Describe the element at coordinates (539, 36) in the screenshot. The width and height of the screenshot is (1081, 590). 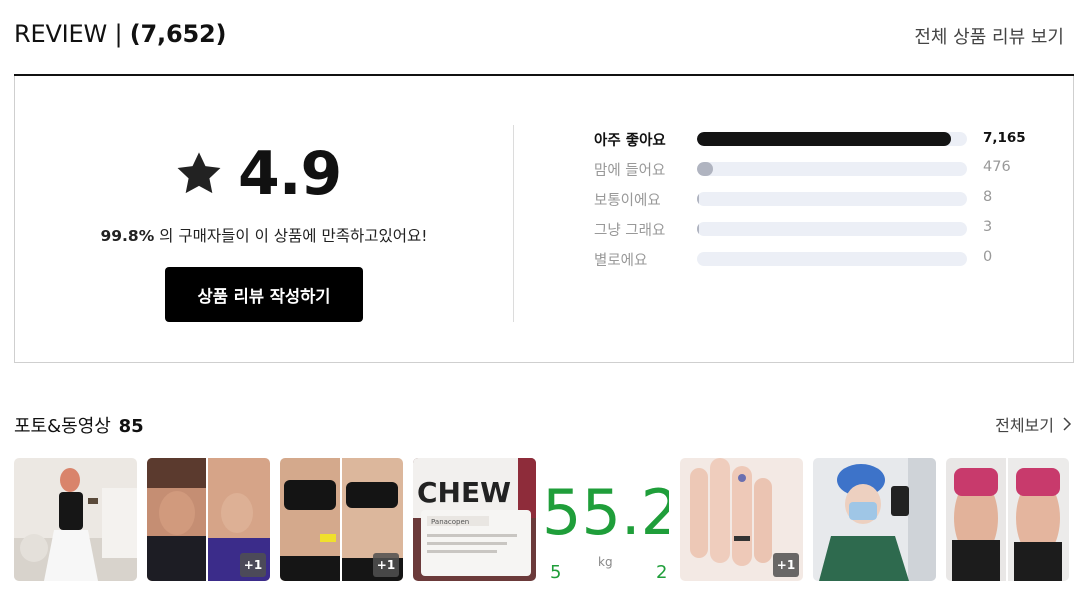
I see `review-header: REVIEW | (7,652) 전체 상품 리뷰 보기` at that location.